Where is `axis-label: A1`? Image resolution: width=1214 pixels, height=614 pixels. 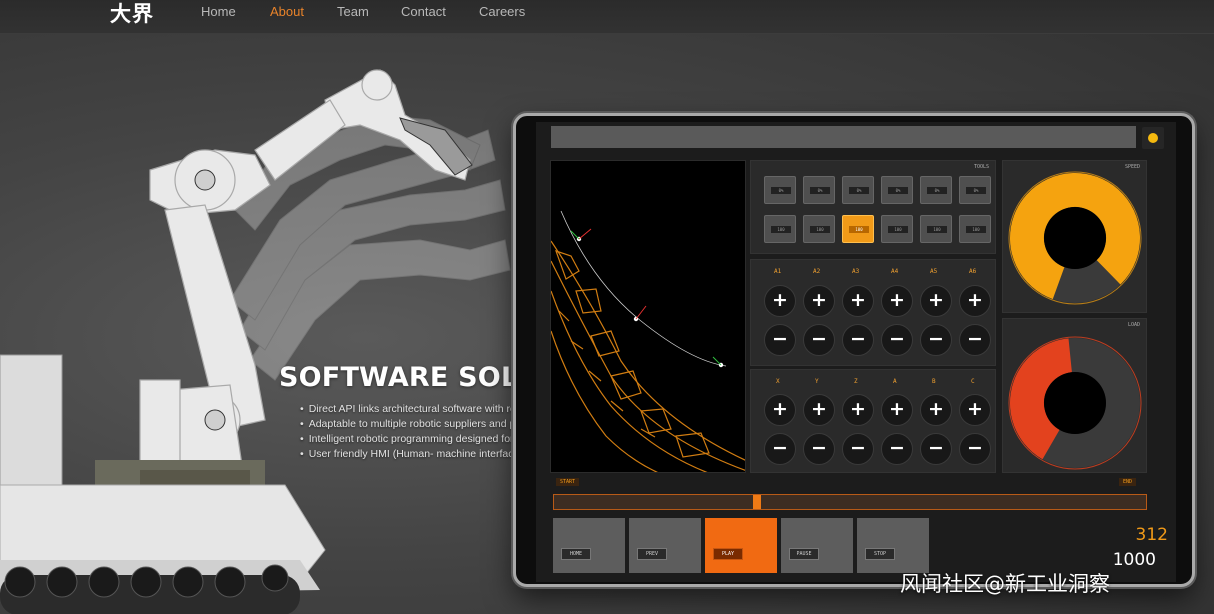
axis-label: A1 is located at coordinates (778, 271).